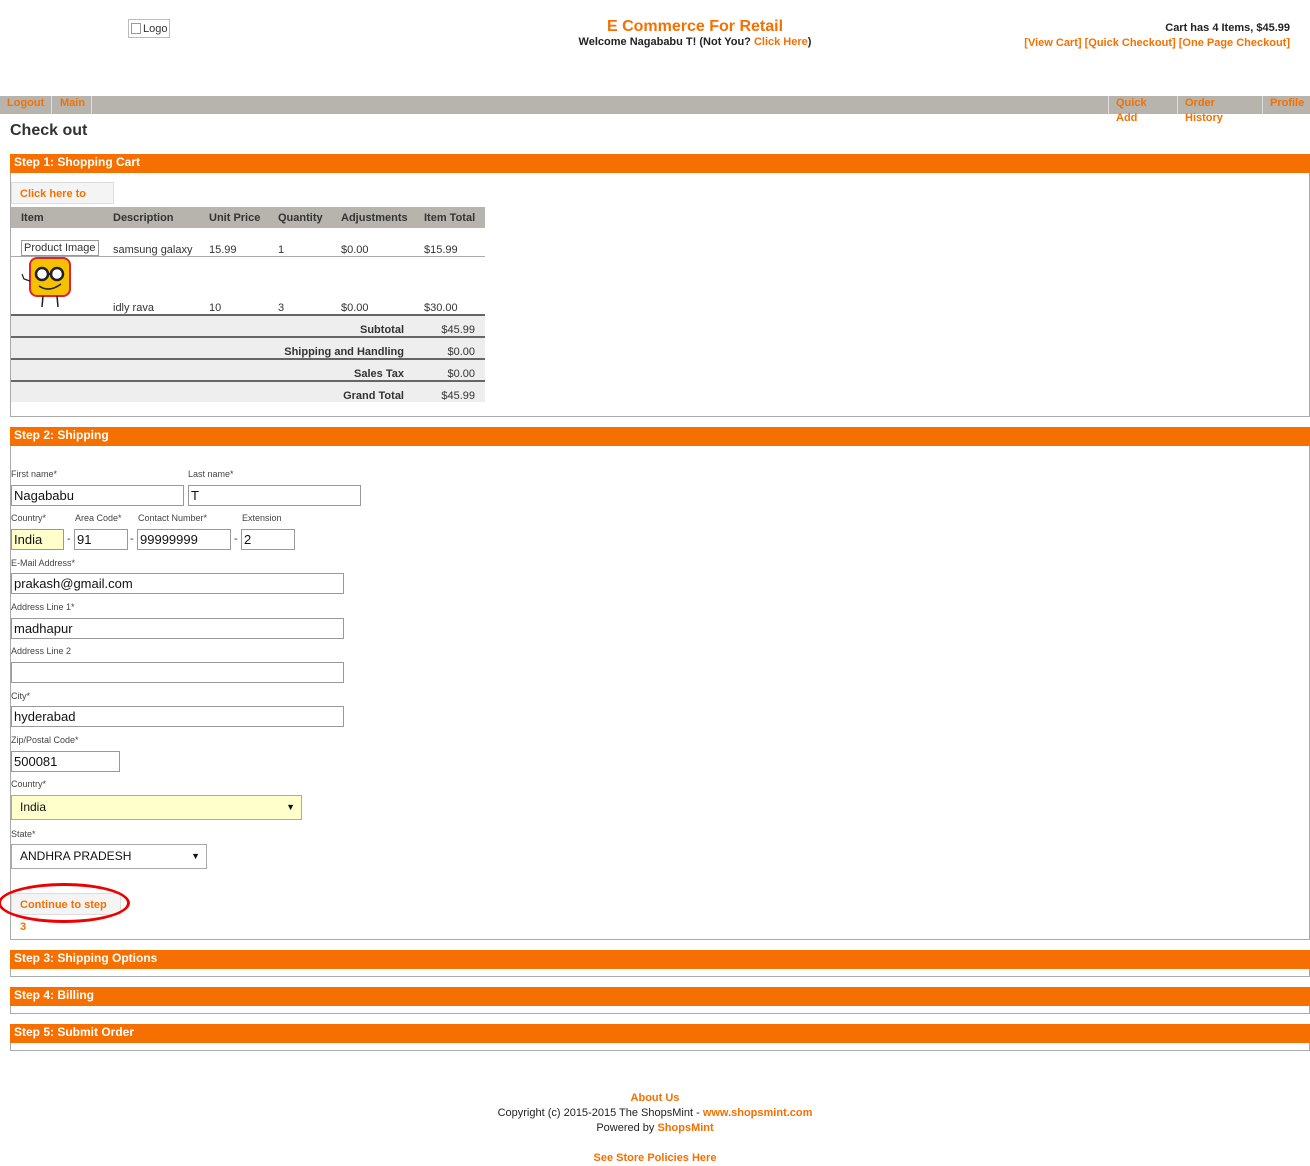 The width and height of the screenshot is (1310, 1166). Describe the element at coordinates (133, 308) in the screenshot. I see `item-description: idly rava` at that location.